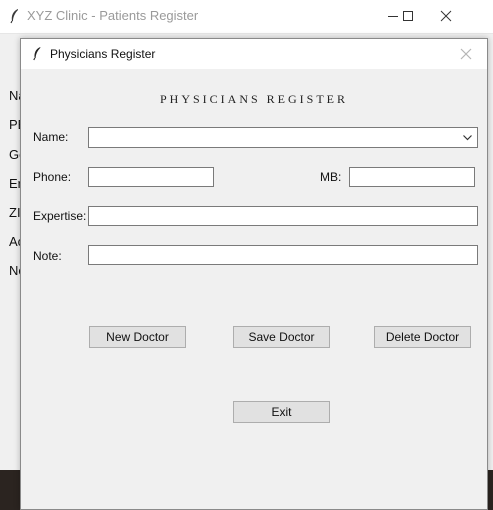 The height and width of the screenshot is (510, 493). I want to click on phone-input, so click(151, 177).